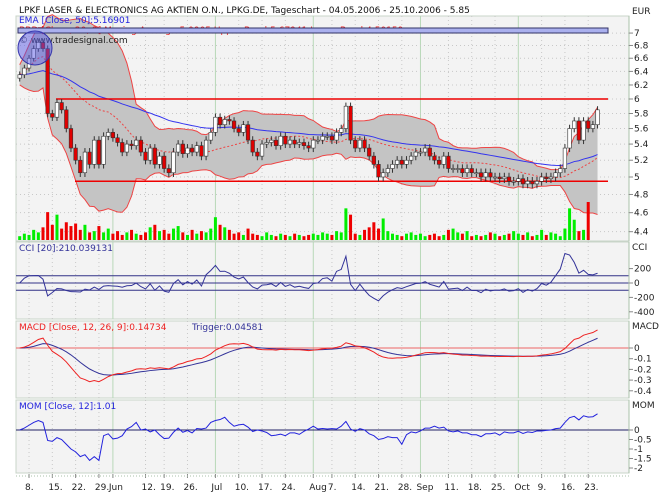 This screenshot has height=499, width=666. What do you see at coordinates (641, 161) in the screenshot?
I see `y-tick-label: 5.2` at bounding box center [641, 161].